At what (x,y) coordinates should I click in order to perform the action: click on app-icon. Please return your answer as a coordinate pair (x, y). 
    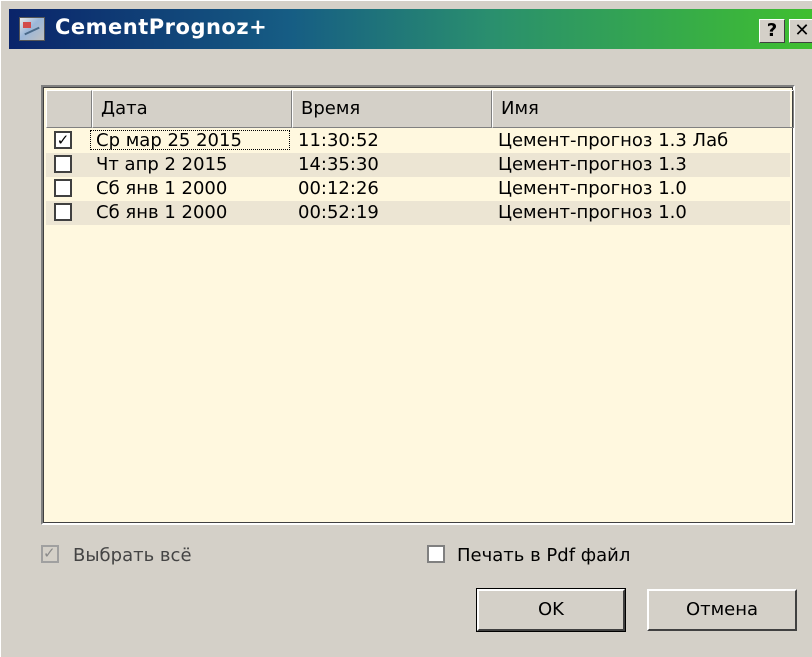
    Looking at the image, I should click on (32, 29).